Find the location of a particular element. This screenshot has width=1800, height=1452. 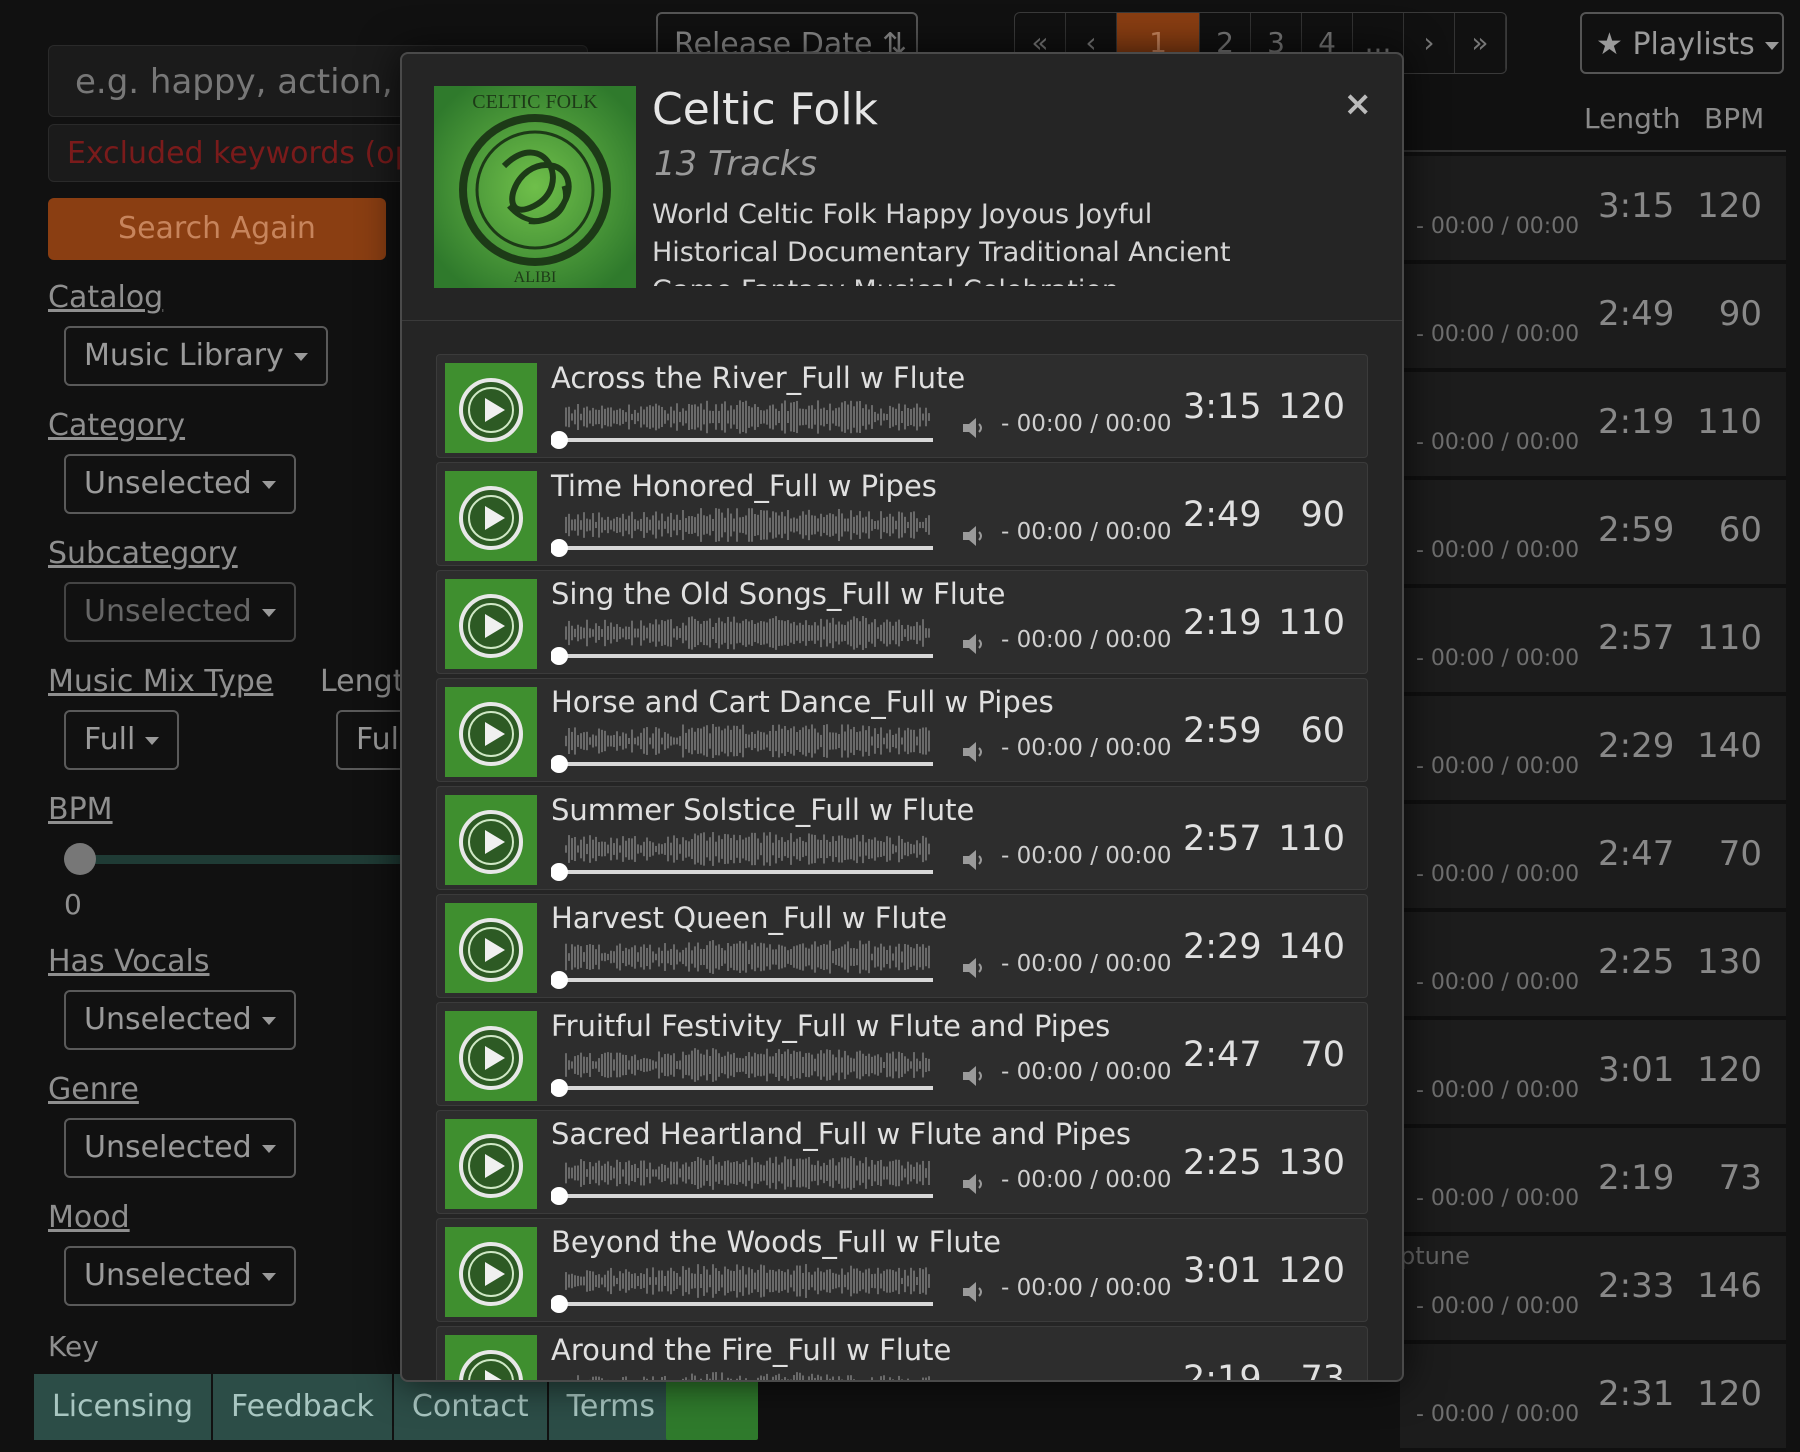

genre-select: Unselected is located at coordinates (180, 1148).